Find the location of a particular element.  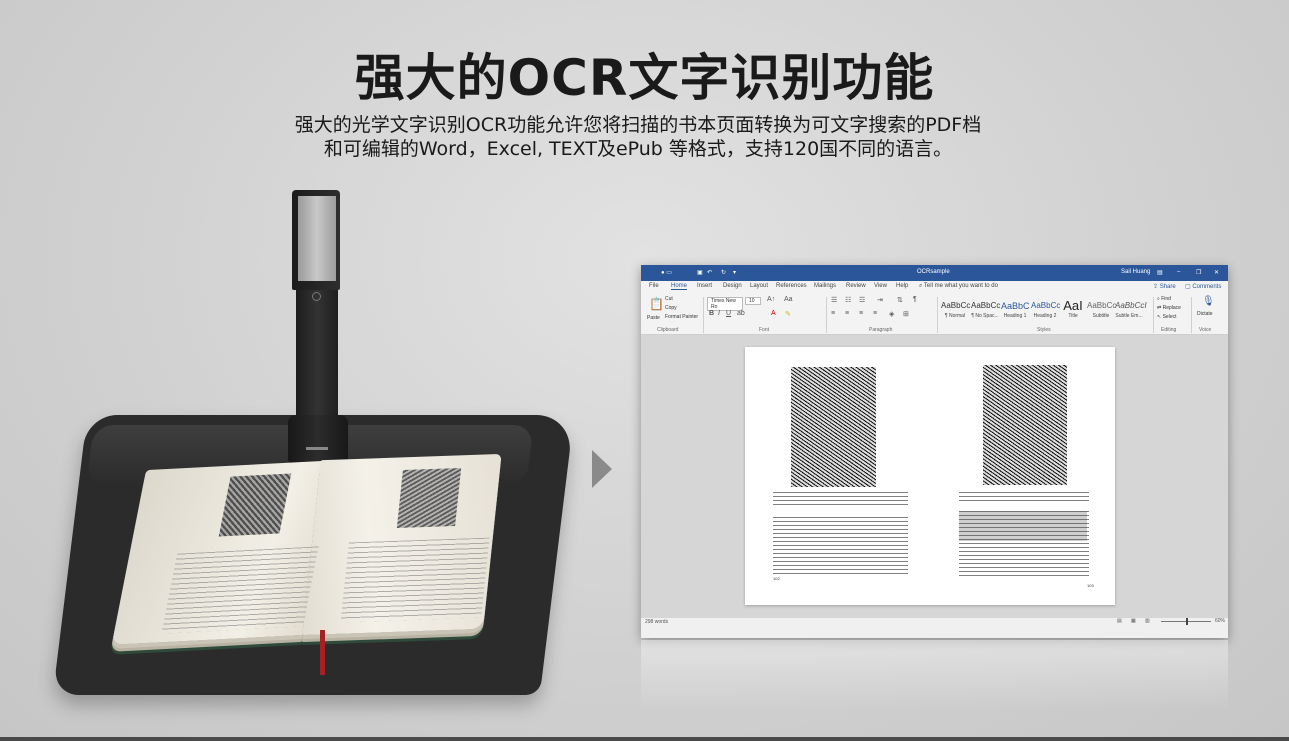

bullets-icon: ☰ is located at coordinates (834, 300).